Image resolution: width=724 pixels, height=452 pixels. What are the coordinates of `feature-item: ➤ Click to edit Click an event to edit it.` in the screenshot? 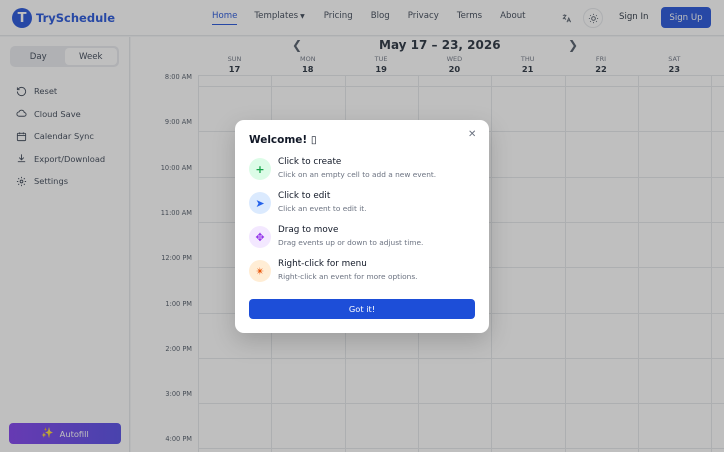 It's located at (364, 204).